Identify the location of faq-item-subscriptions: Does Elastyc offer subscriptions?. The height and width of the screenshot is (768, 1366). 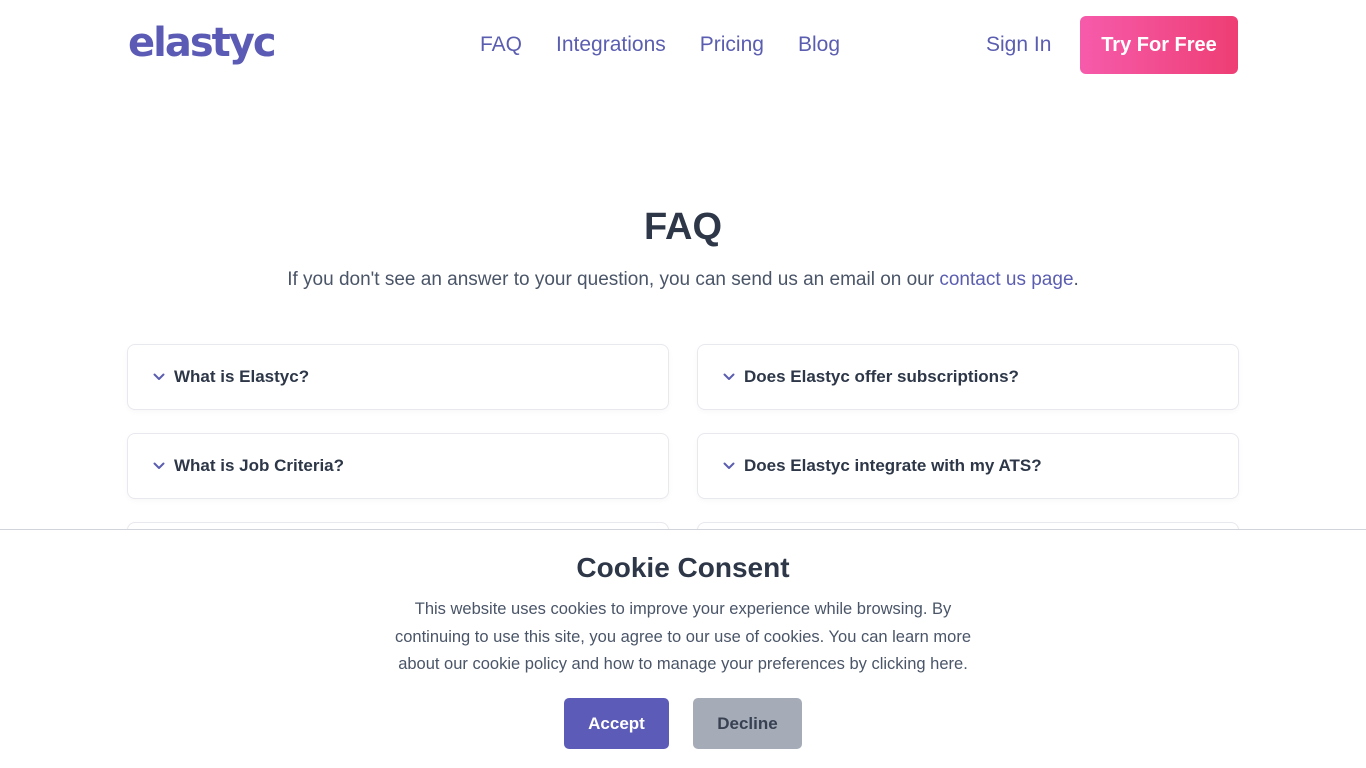
(968, 377).